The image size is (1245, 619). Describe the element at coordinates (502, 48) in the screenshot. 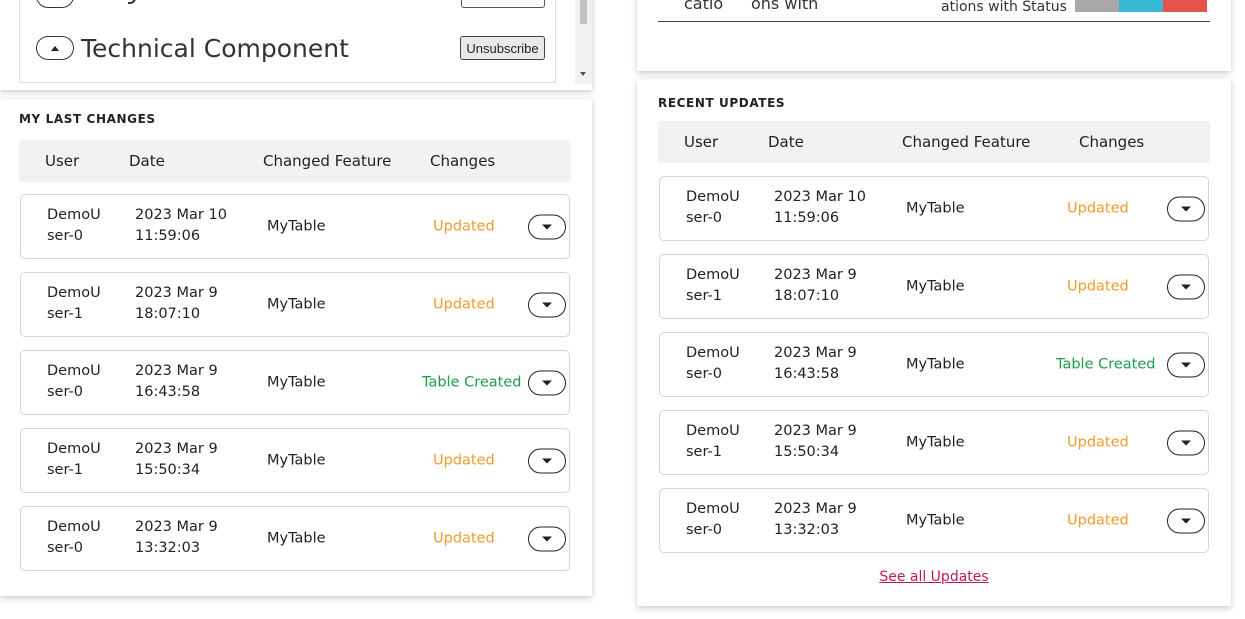

I see `unsubscribe-button: Unsubscribe` at that location.